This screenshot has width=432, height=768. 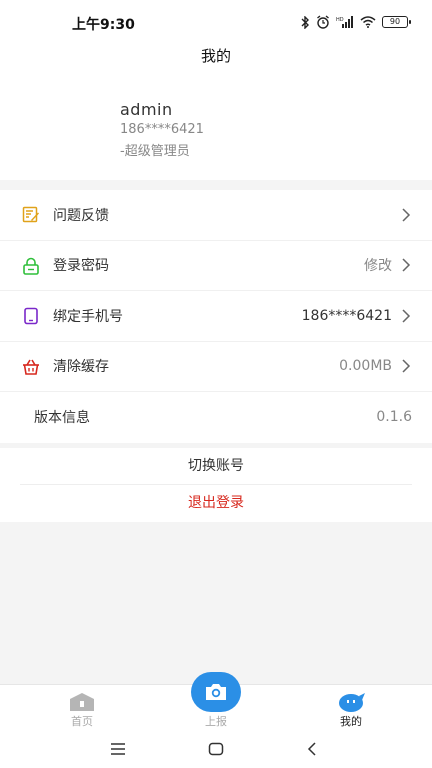 I want to click on feedback-edit-icon, so click(x=30, y=214).